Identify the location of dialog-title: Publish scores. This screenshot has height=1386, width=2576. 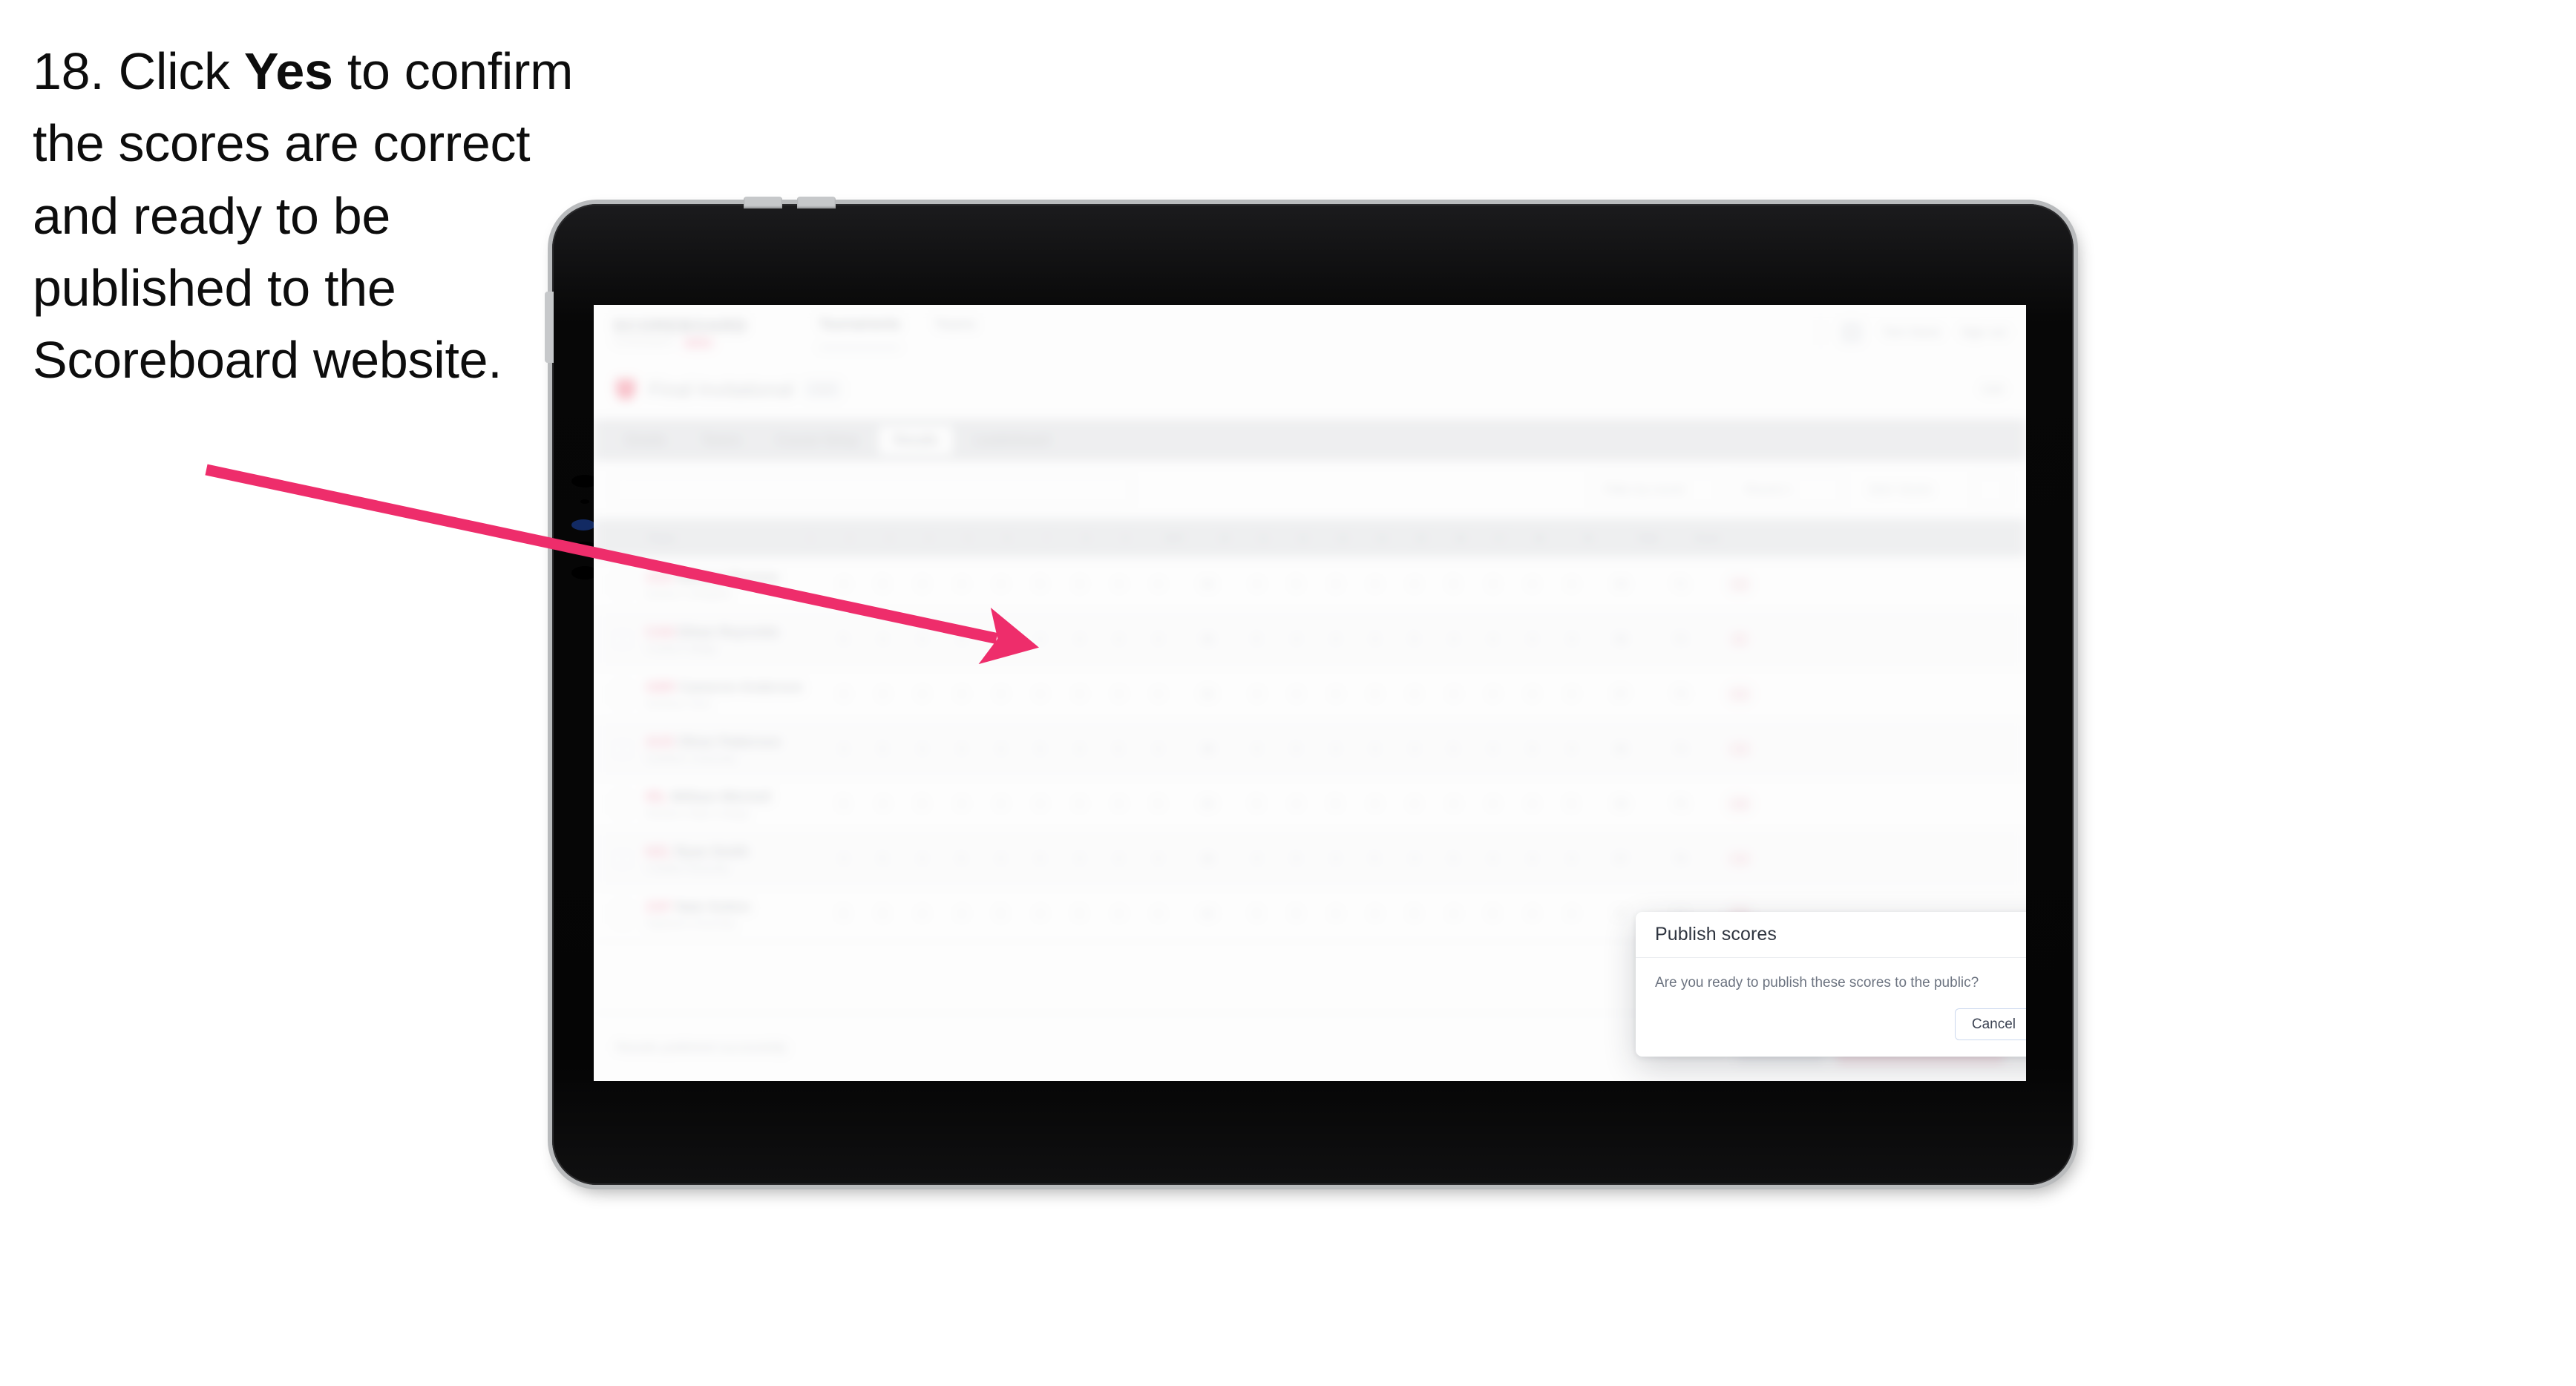
(1716, 935).